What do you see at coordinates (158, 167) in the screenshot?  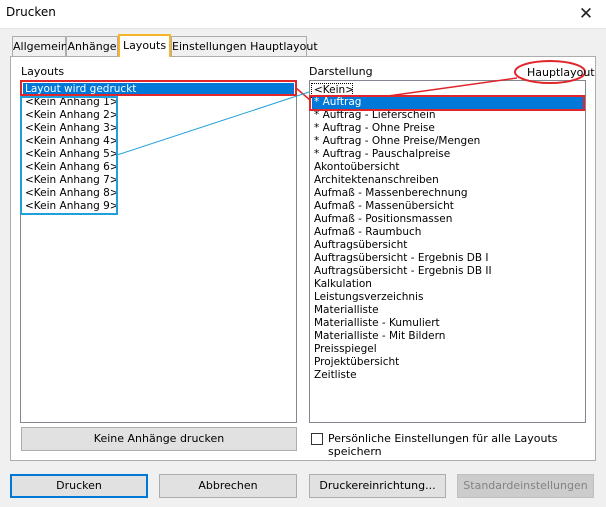 I see `layouts-item-anhang: <Kein Anhang 6>` at bounding box center [158, 167].